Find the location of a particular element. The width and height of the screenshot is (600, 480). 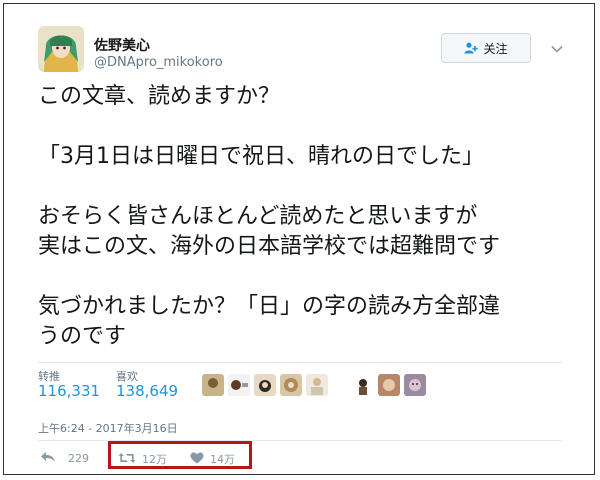

tweet-line: おそらく皆さんほとんど読めたと思いますが is located at coordinates (258, 216).